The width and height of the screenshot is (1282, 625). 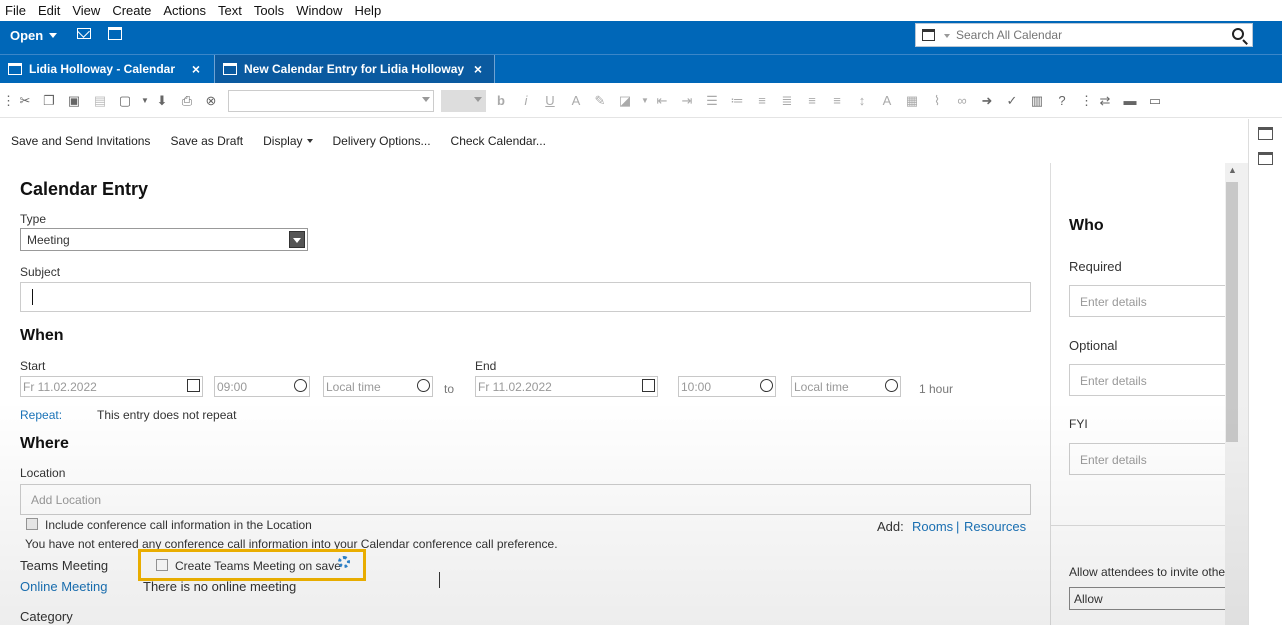 What do you see at coordinates (1147, 459) in the screenshot?
I see `fyi-input: Enter details` at bounding box center [1147, 459].